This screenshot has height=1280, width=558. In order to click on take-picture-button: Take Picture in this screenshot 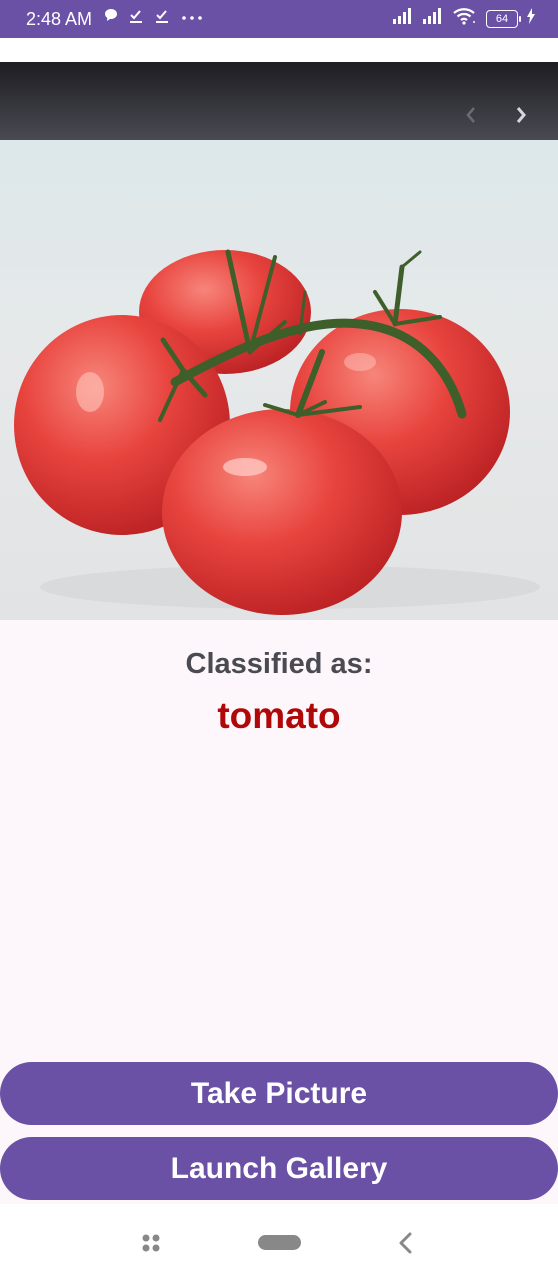, I will do `click(279, 1093)`.